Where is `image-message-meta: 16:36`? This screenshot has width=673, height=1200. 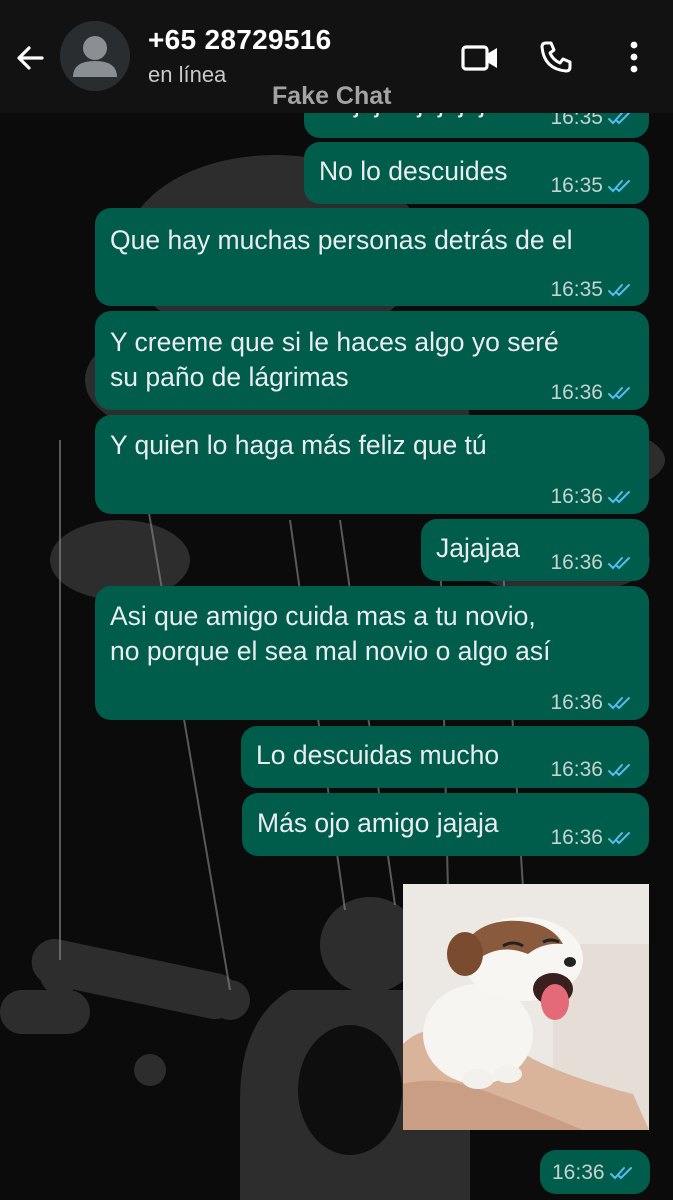 image-message-meta: 16:36 is located at coordinates (595, 1172).